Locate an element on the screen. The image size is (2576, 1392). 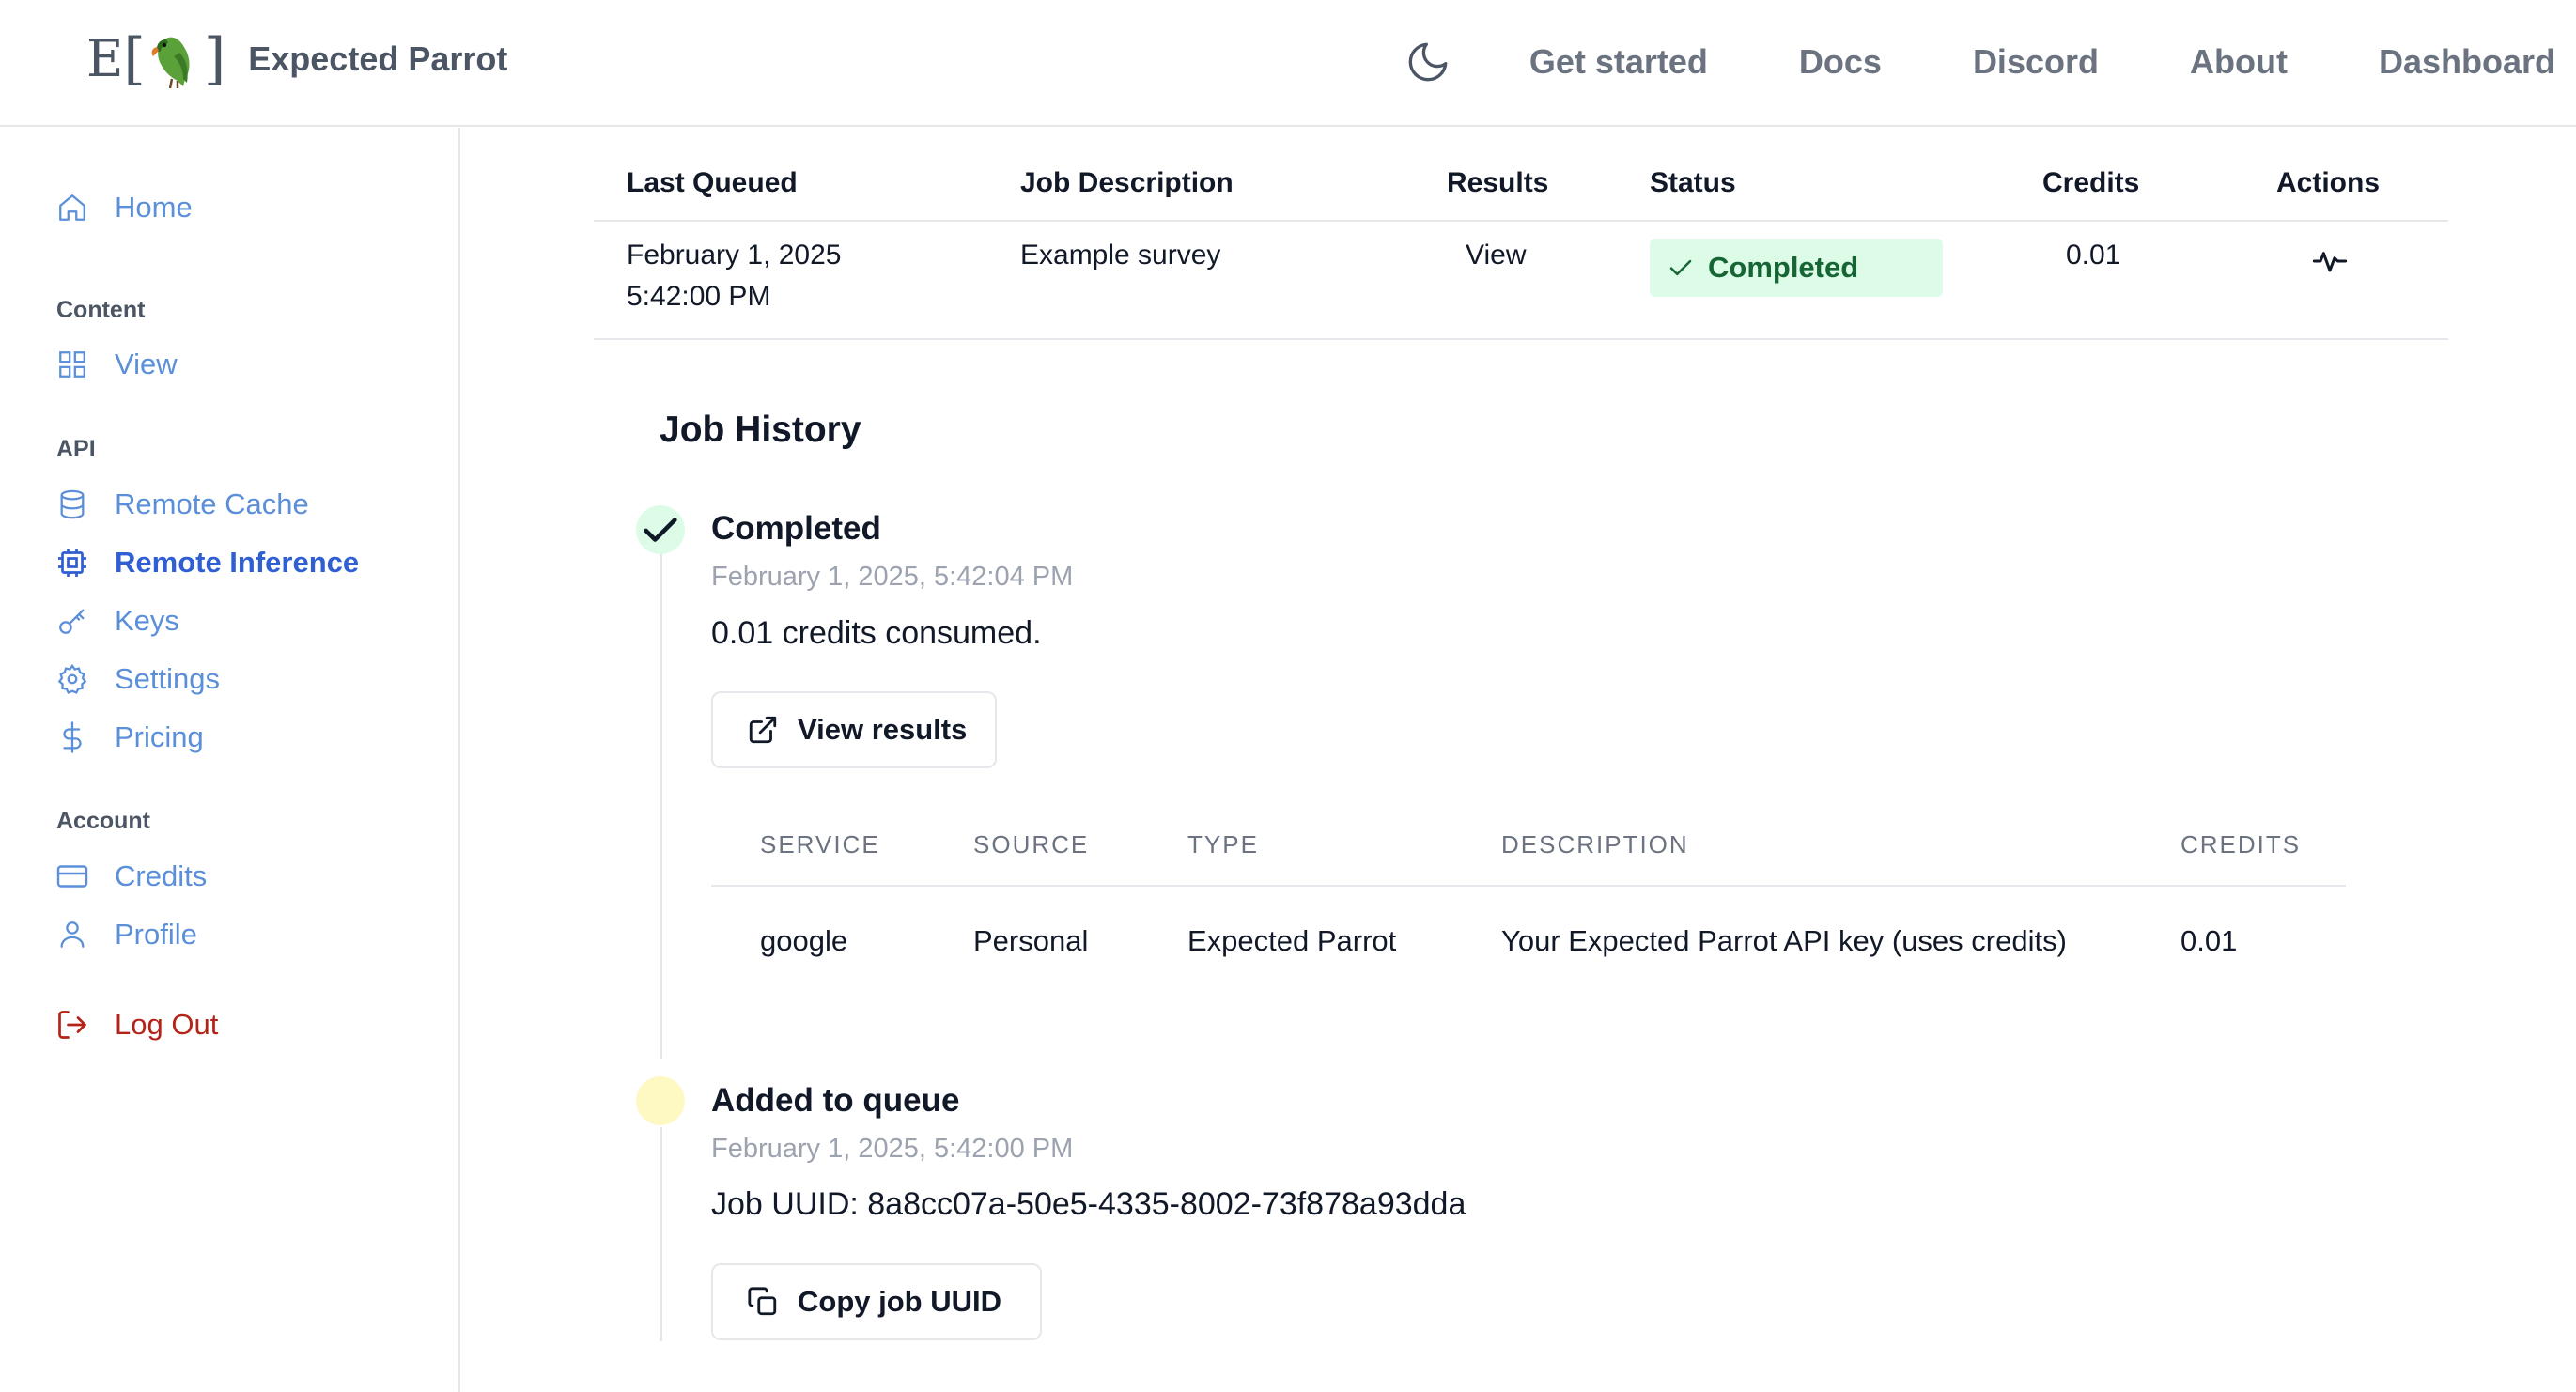
cell-source: Personal is located at coordinates (1031, 940).